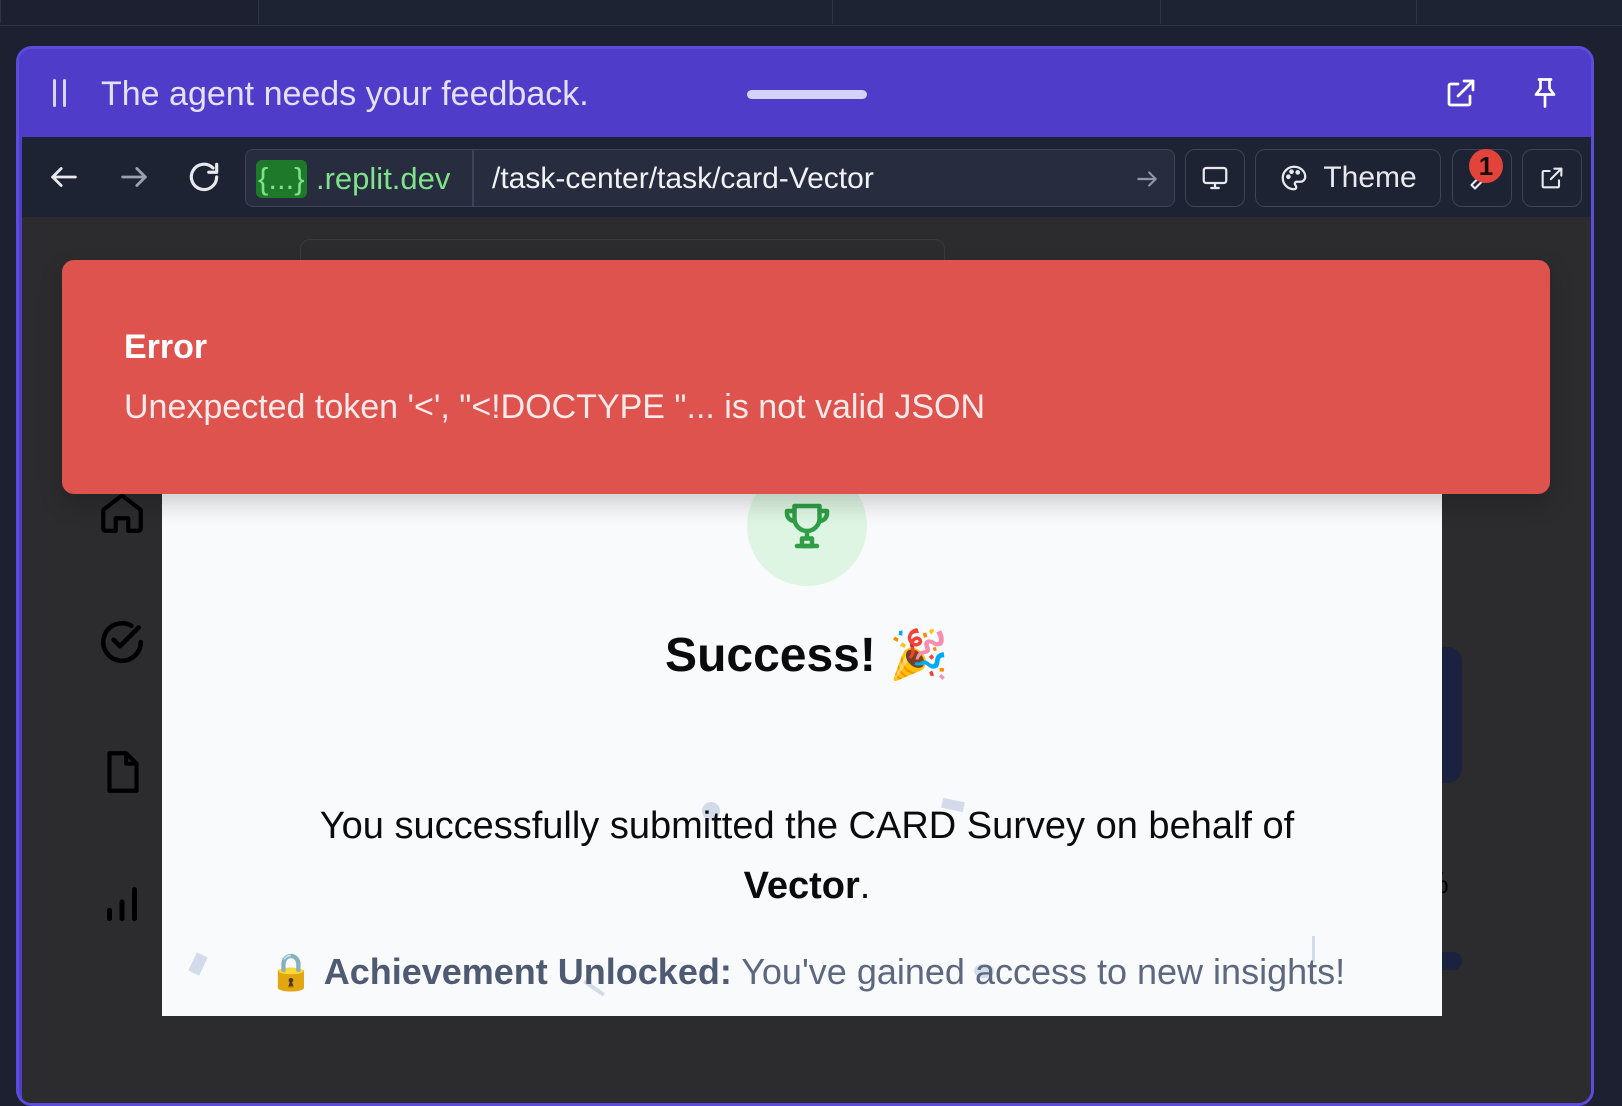 Image resolution: width=1622 pixels, height=1106 pixels. What do you see at coordinates (807, 526) in the screenshot?
I see `trophy-icon` at bounding box center [807, 526].